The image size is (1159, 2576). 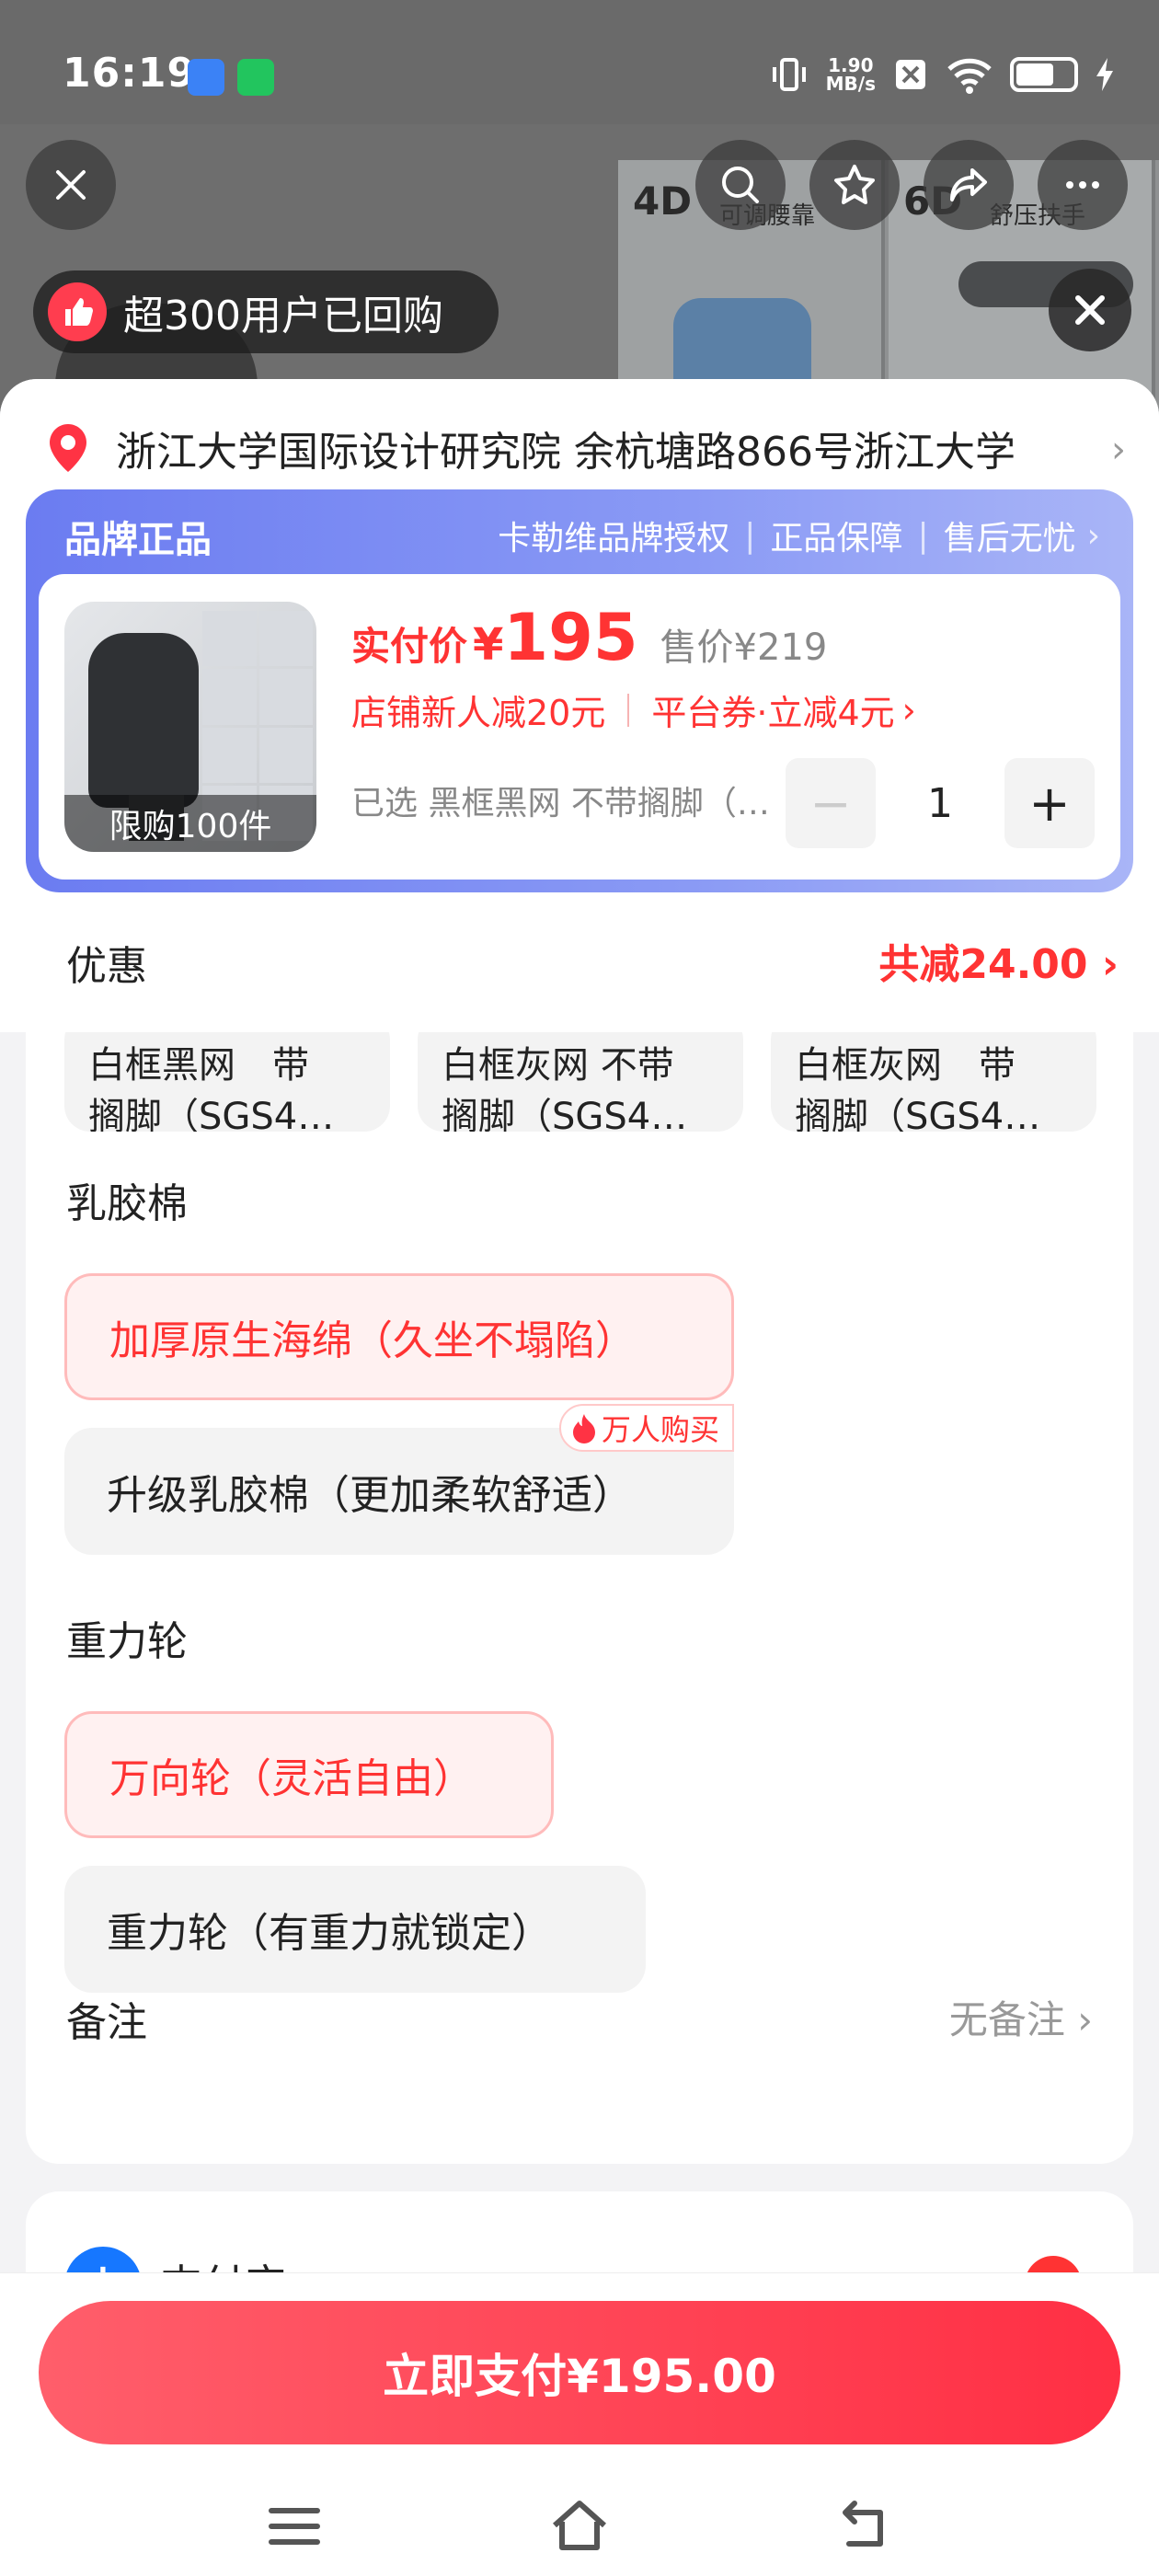 I want to click on frame-option: 白框灰网 不带 搁脚（SGS4级气杆）, so click(x=580, y=1082).